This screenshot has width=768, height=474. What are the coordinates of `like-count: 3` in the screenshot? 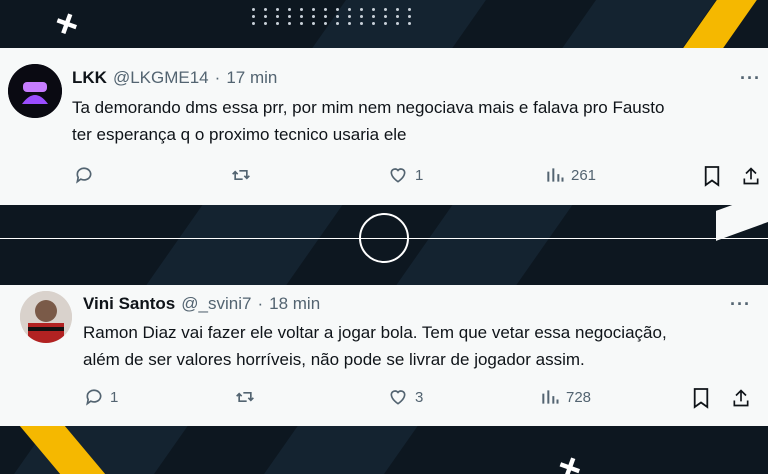 It's located at (419, 397).